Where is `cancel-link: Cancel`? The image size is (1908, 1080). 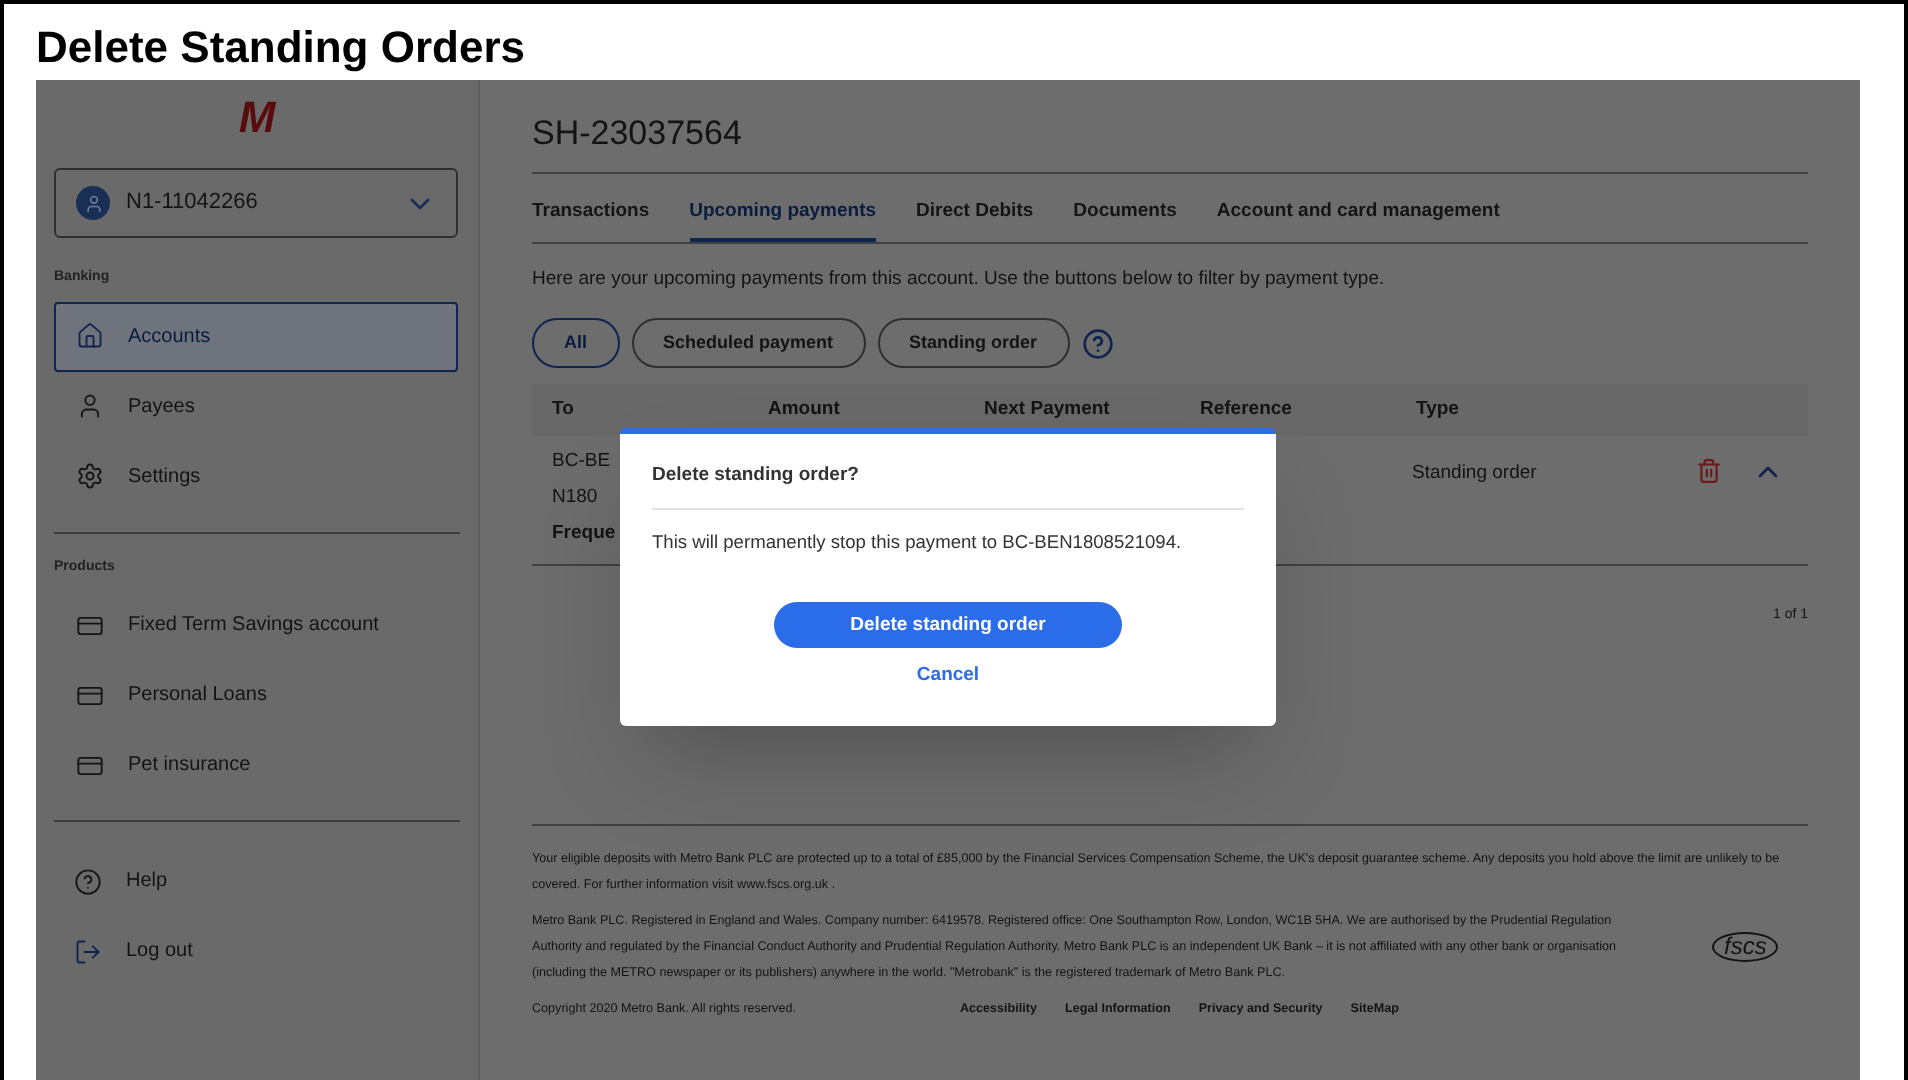
cancel-link: Cancel is located at coordinates (948, 676).